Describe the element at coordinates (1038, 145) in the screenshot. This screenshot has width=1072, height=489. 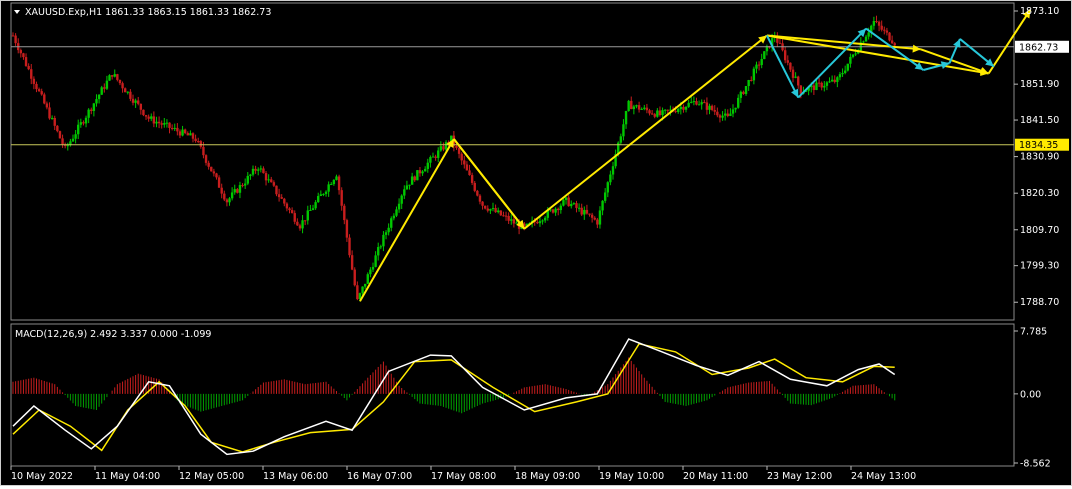
I see `price-label: 1834.35` at that location.